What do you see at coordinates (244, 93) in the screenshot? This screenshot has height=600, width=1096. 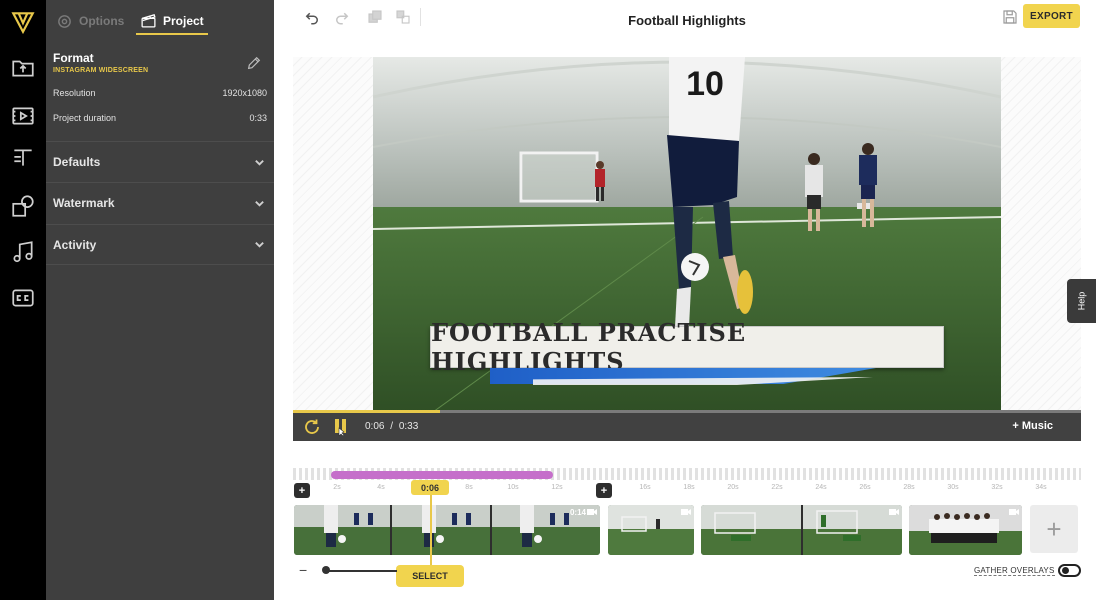 I see `resolution-value: 1920x1080` at bounding box center [244, 93].